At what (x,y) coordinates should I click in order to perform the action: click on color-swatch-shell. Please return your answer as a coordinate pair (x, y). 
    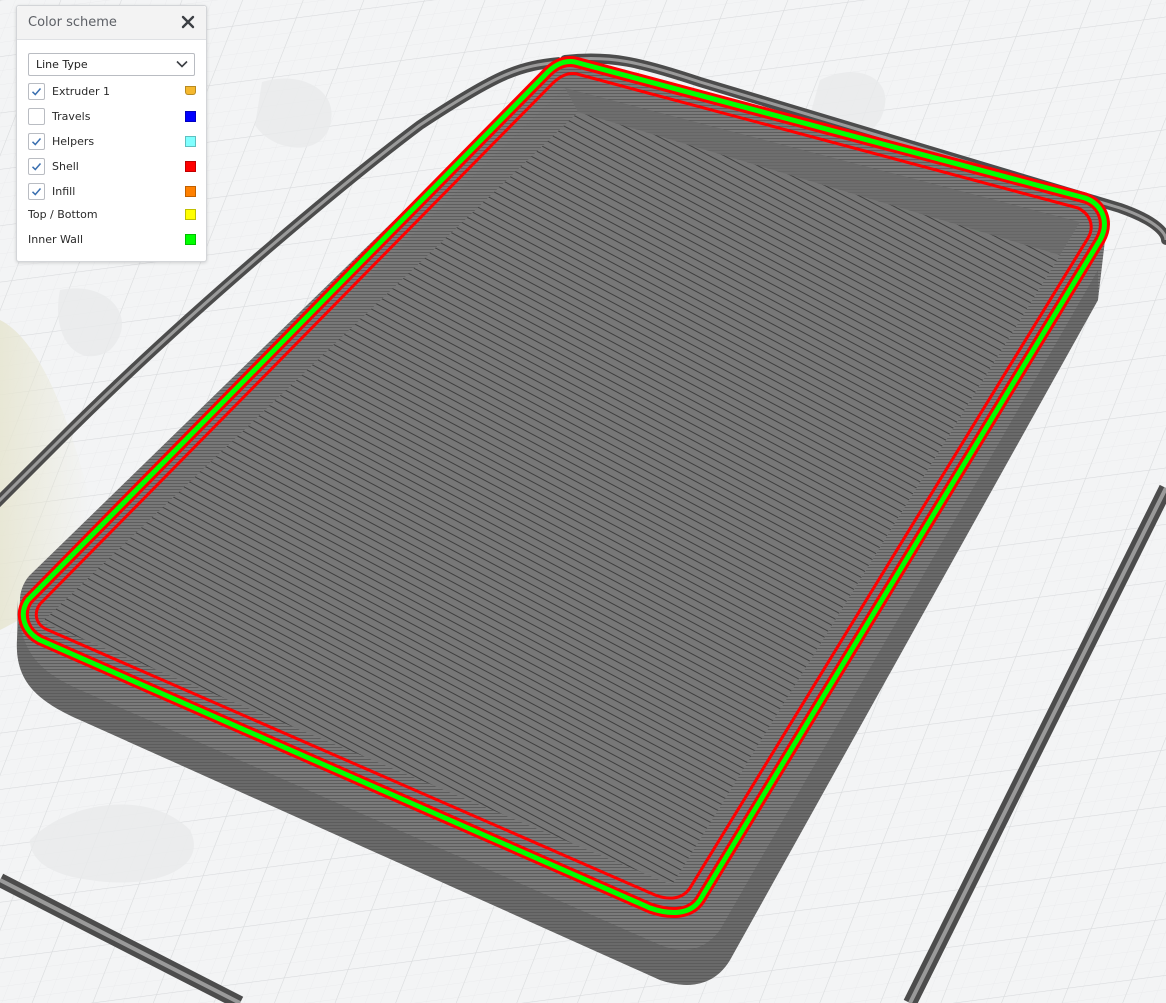
    Looking at the image, I should click on (190, 166).